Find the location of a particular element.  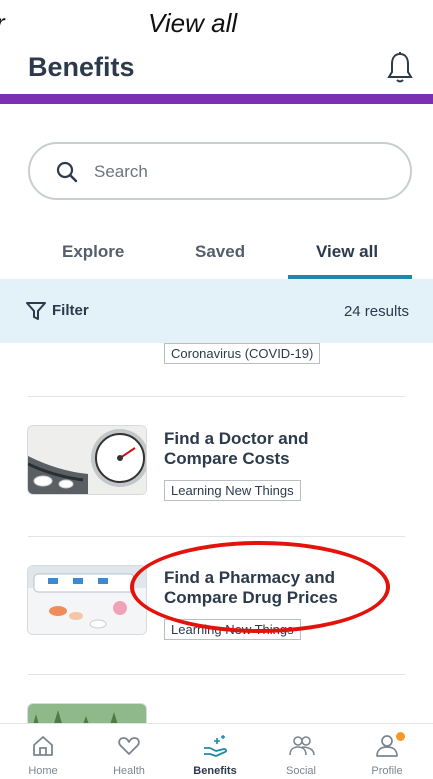

item-title: Find a Doctor and Compare Costs is located at coordinates (236, 449).